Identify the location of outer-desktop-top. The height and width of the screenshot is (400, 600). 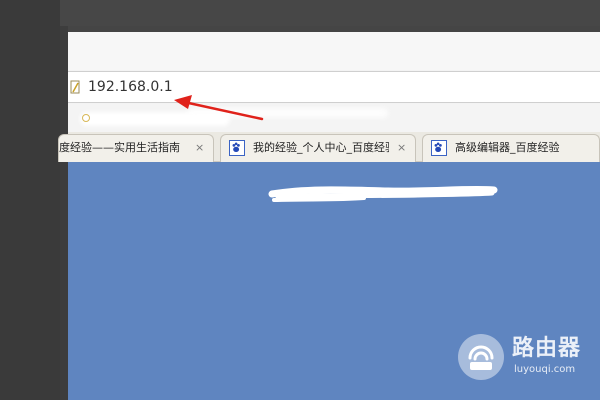
(300, 13).